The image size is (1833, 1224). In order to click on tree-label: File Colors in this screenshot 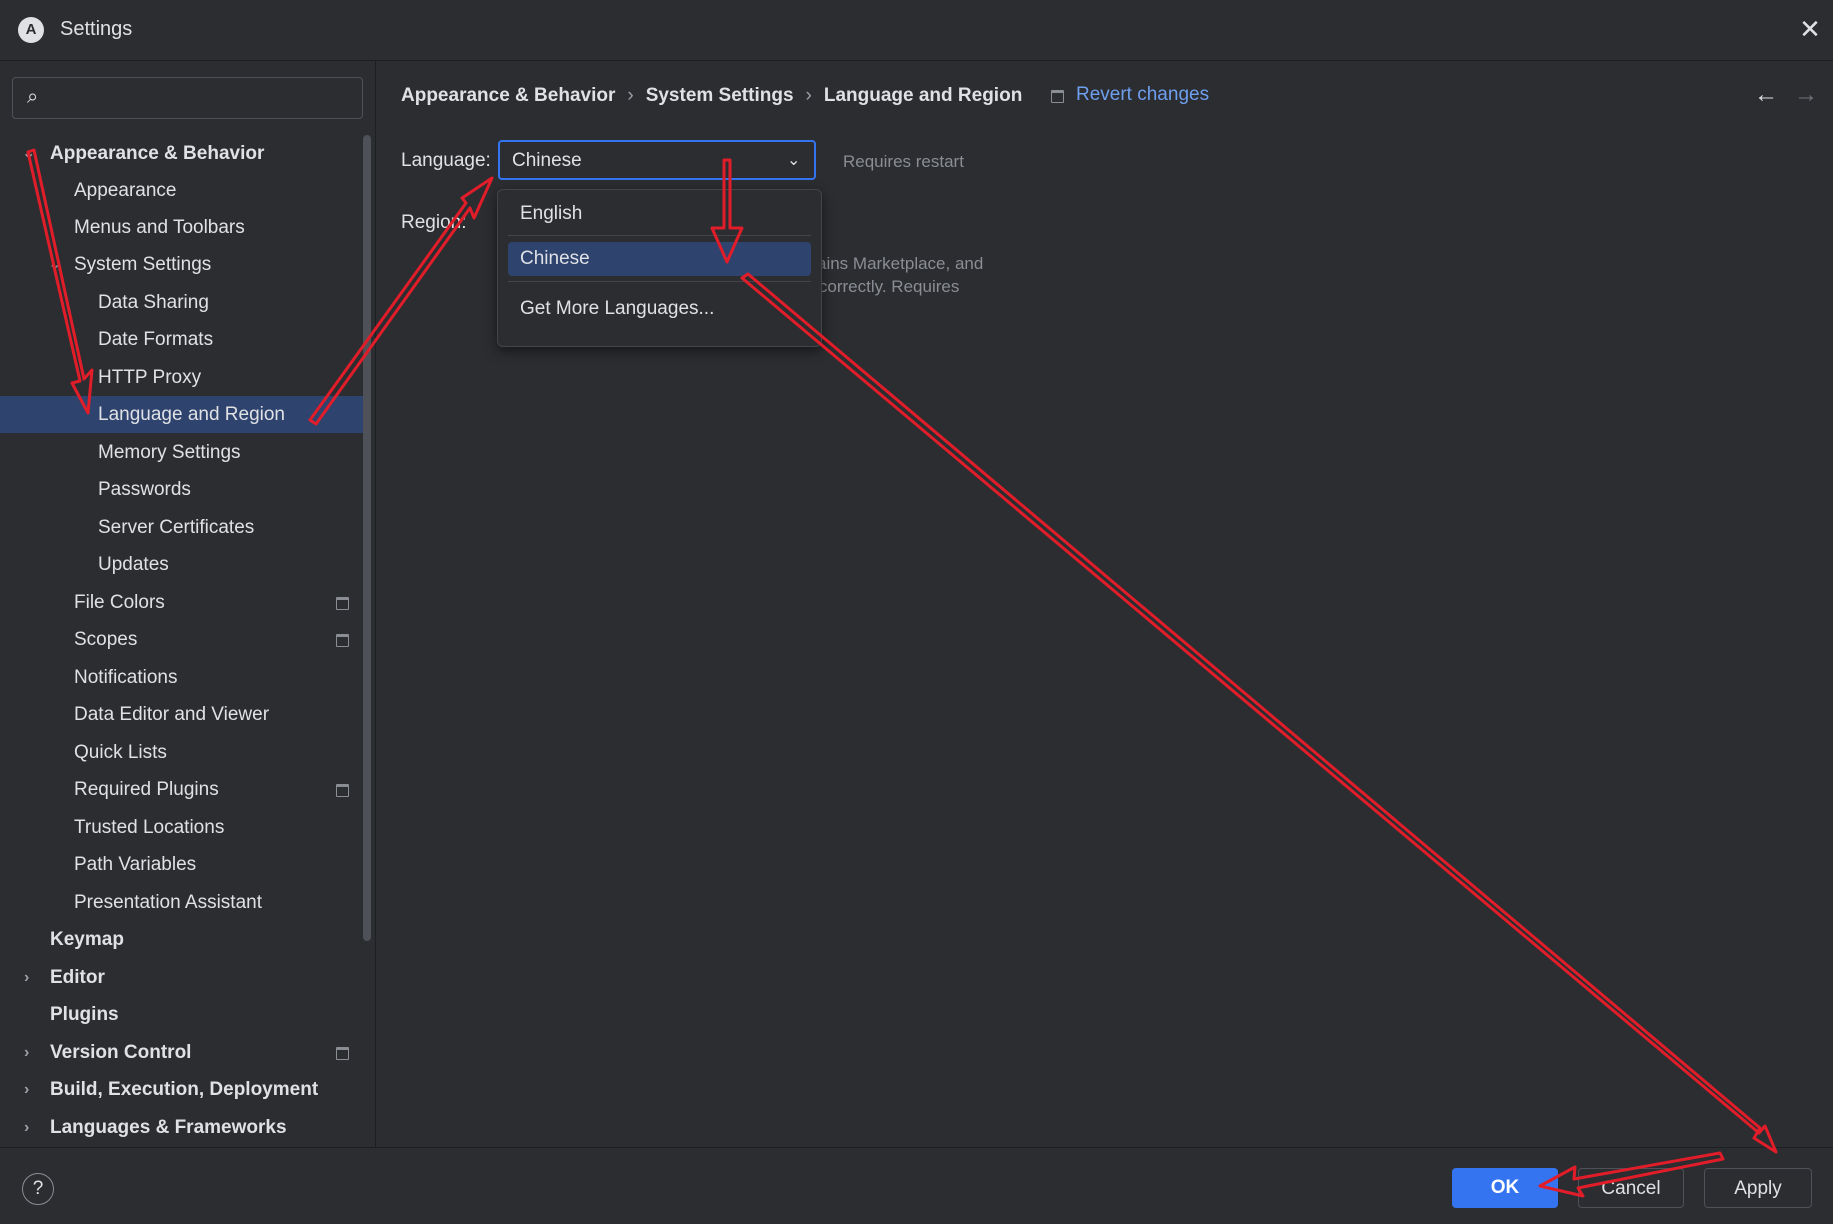, I will do `click(119, 602)`.